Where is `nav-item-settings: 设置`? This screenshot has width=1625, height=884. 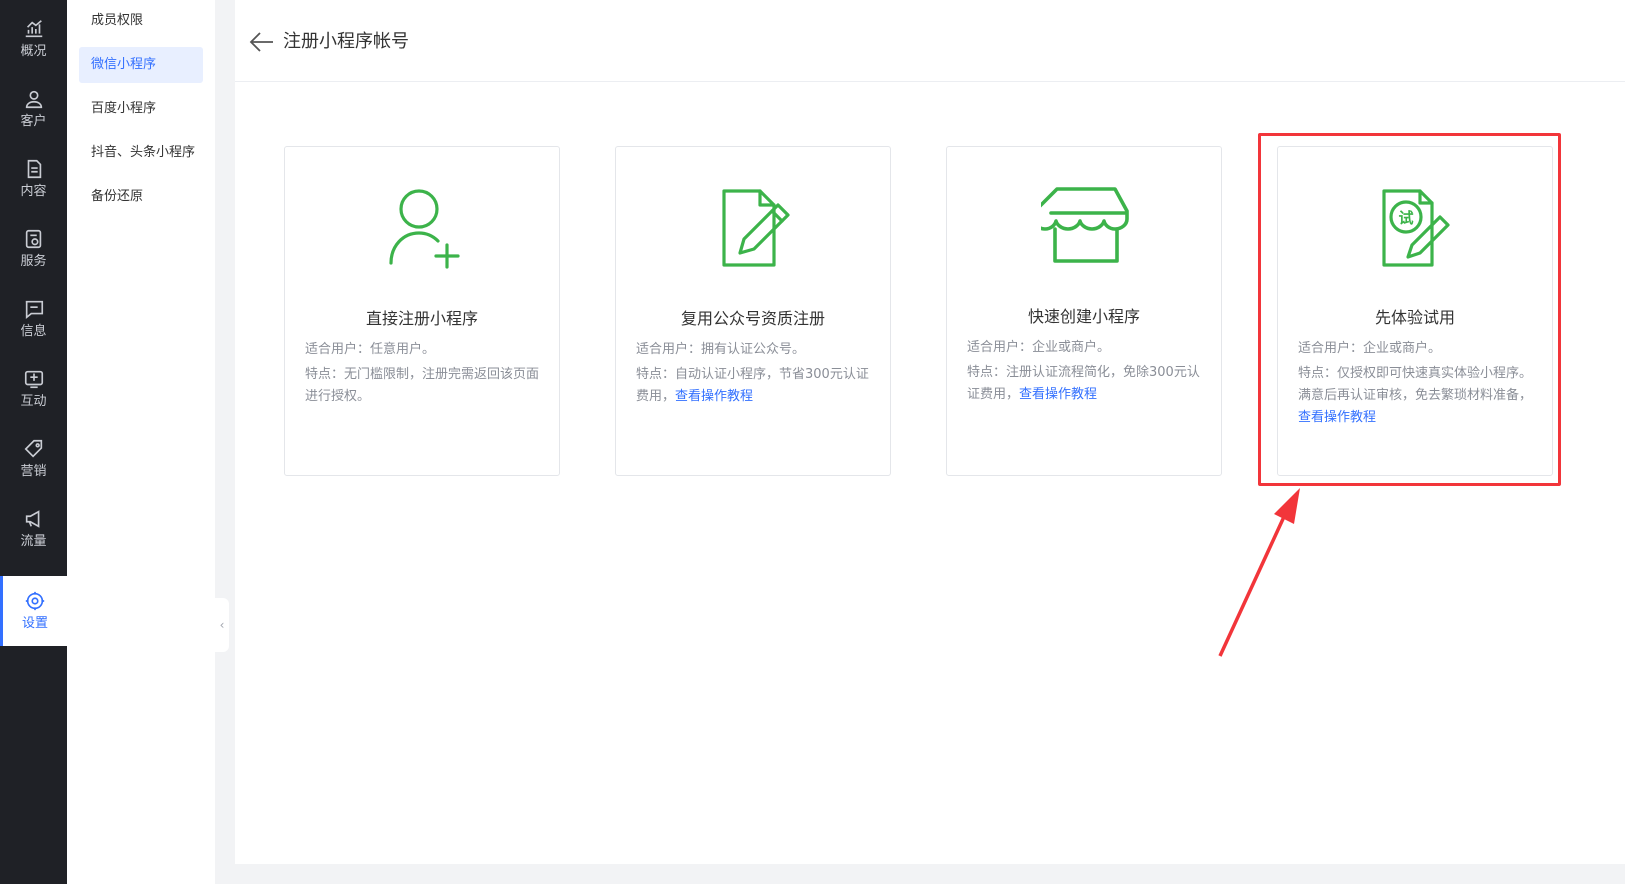
nav-item-settings: 设置 is located at coordinates (33, 611).